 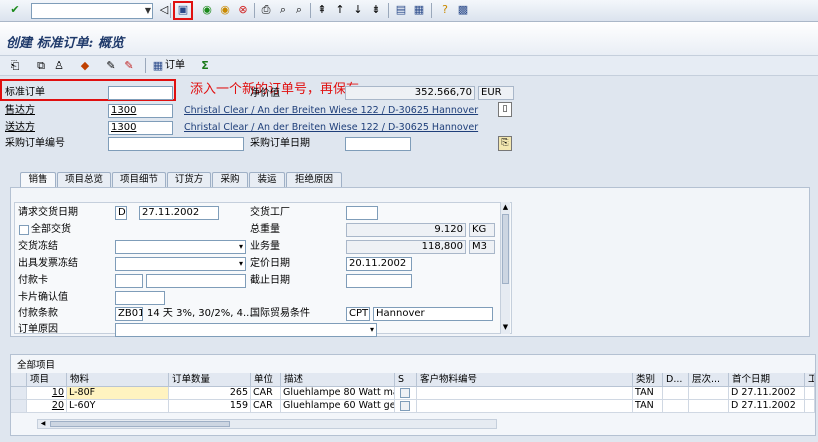 What do you see at coordinates (246, 330) in the screenshot?
I see `order-reason-select` at bounding box center [246, 330].